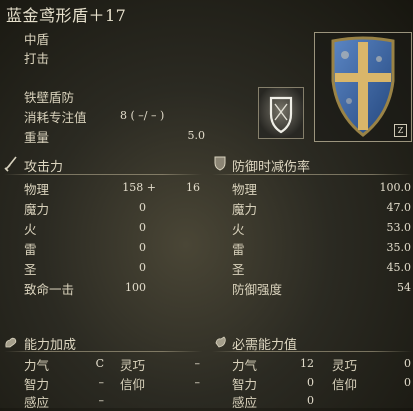  What do you see at coordinates (245, 365) in the screenshot?
I see `requirement-stat-label: 力气` at bounding box center [245, 365].